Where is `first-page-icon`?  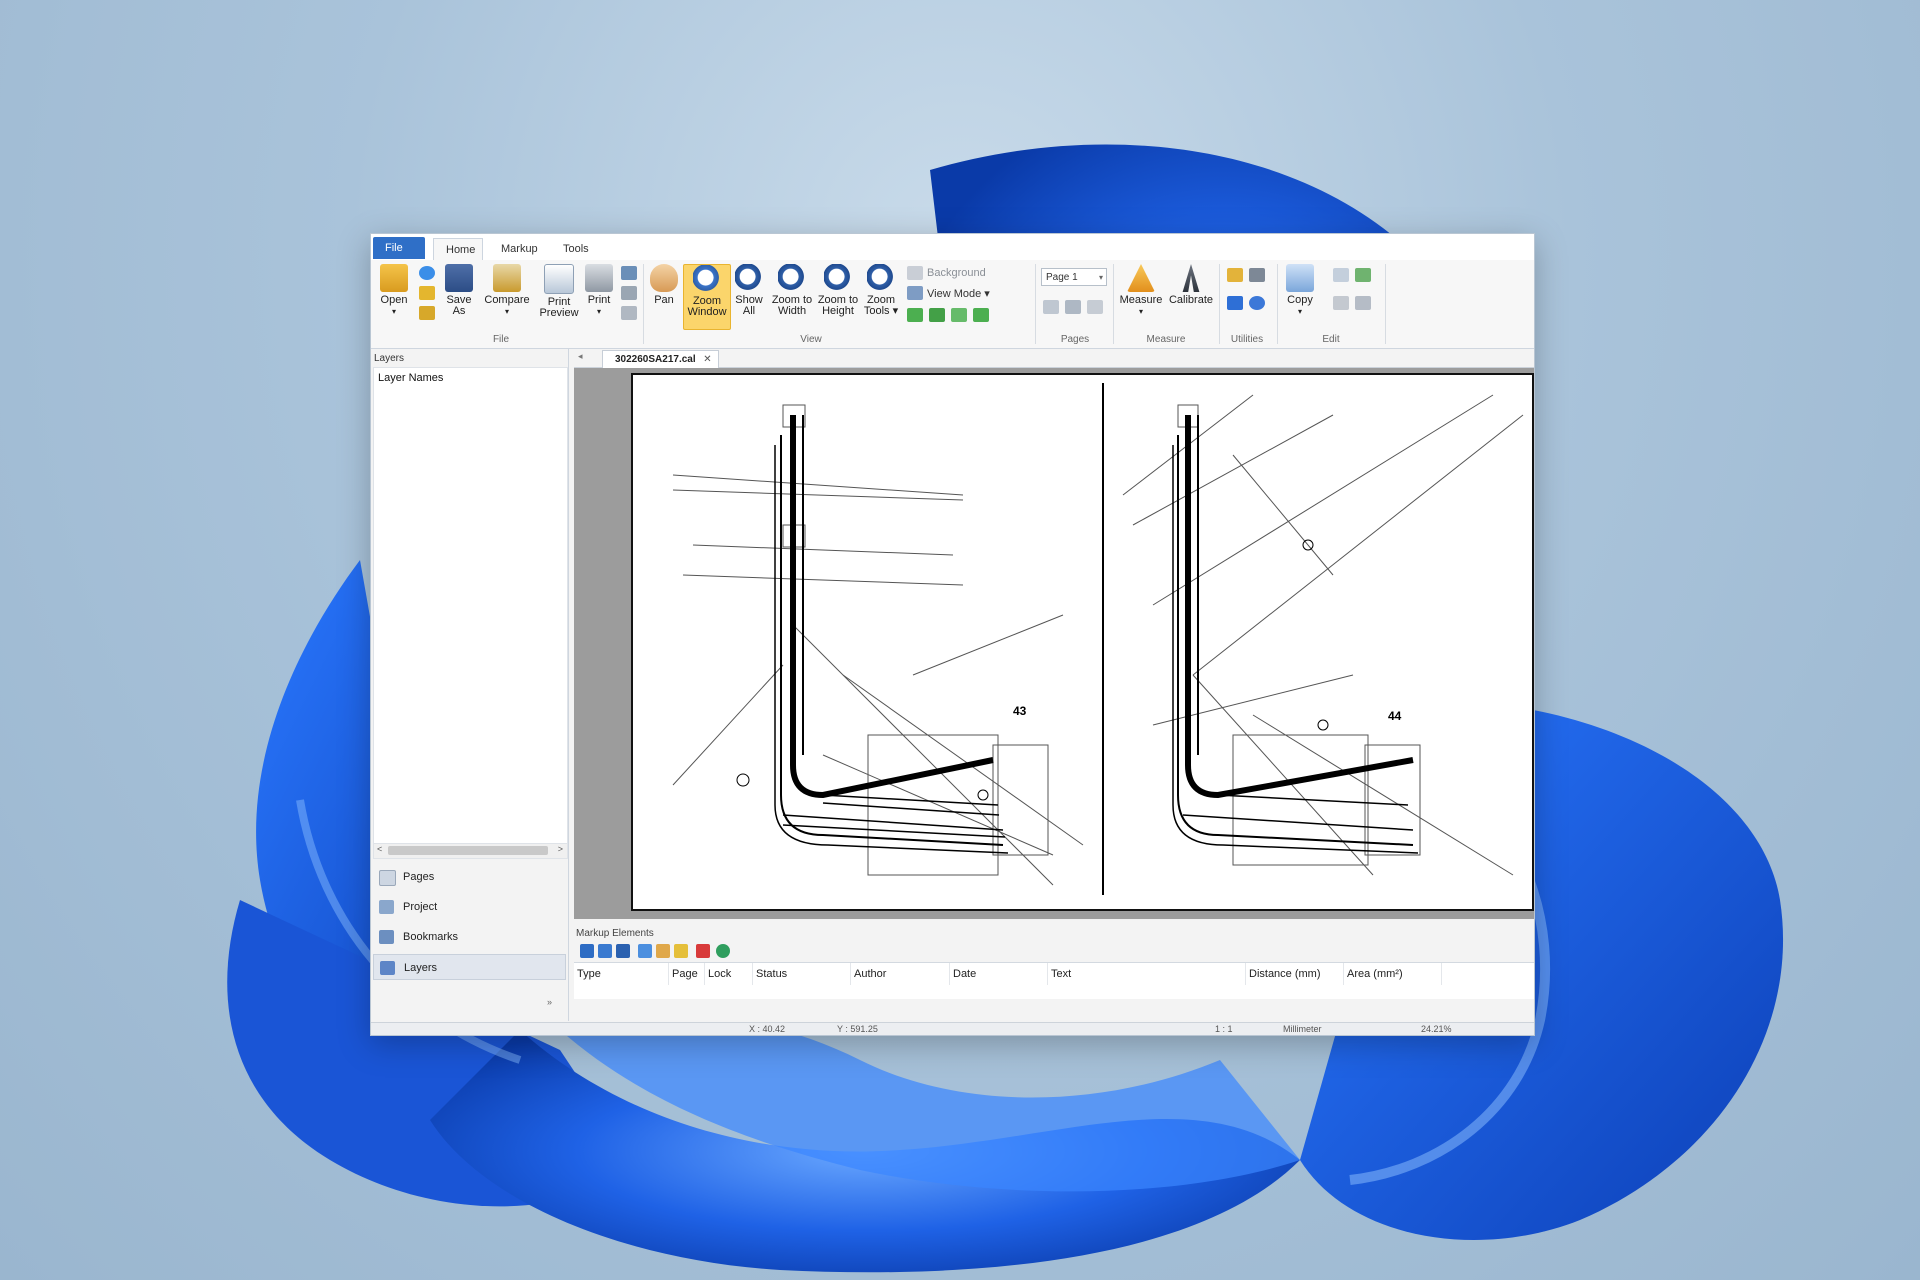 first-page-icon is located at coordinates (1051, 307).